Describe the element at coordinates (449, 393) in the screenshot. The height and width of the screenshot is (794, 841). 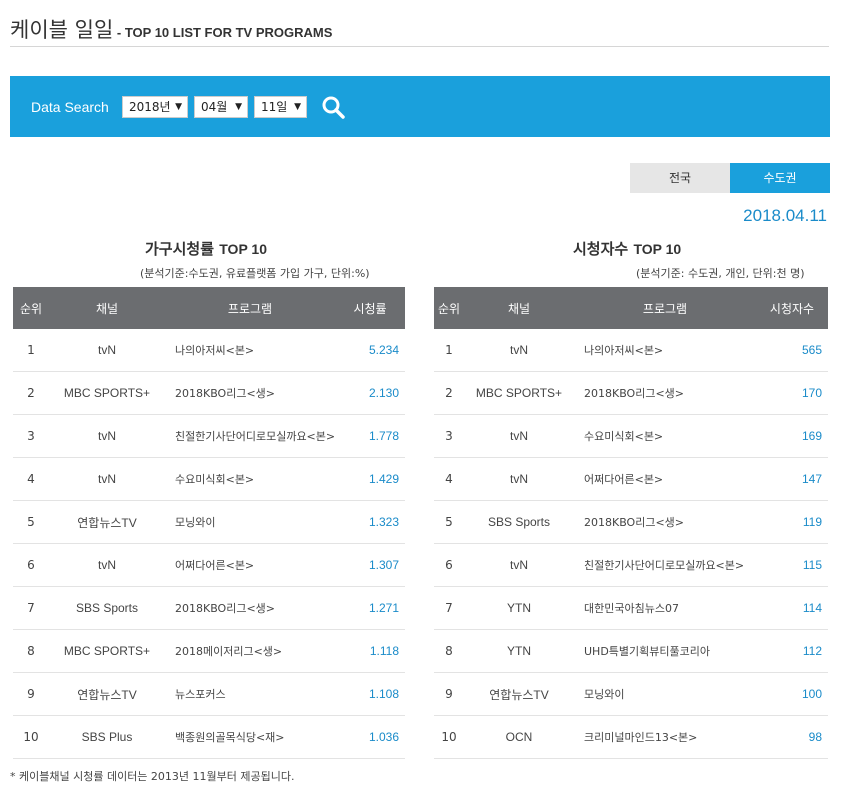
I see `rank-cell: 2` at that location.